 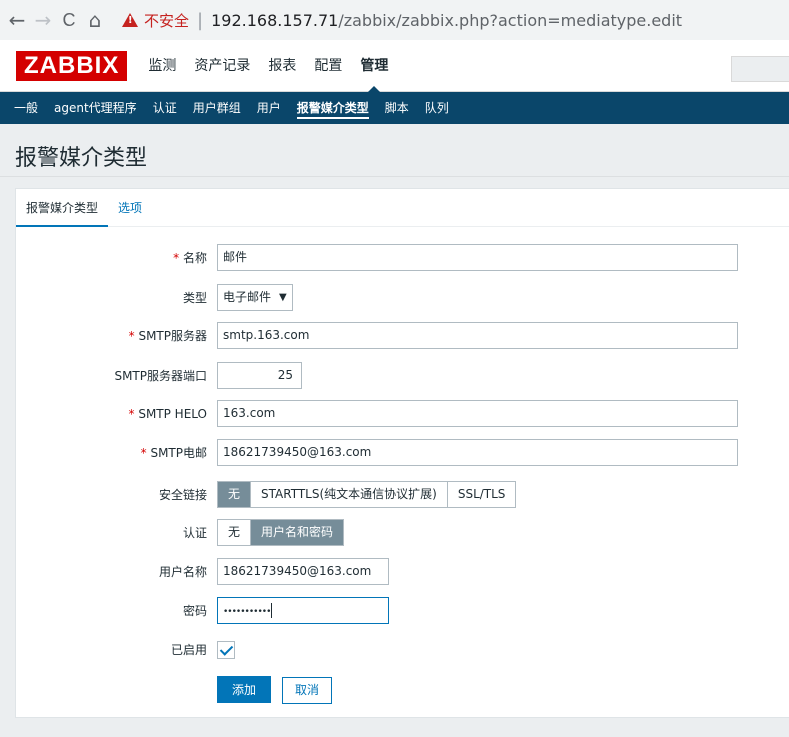 I want to click on submenu-proxies: agent代理程序, so click(x=95, y=108).